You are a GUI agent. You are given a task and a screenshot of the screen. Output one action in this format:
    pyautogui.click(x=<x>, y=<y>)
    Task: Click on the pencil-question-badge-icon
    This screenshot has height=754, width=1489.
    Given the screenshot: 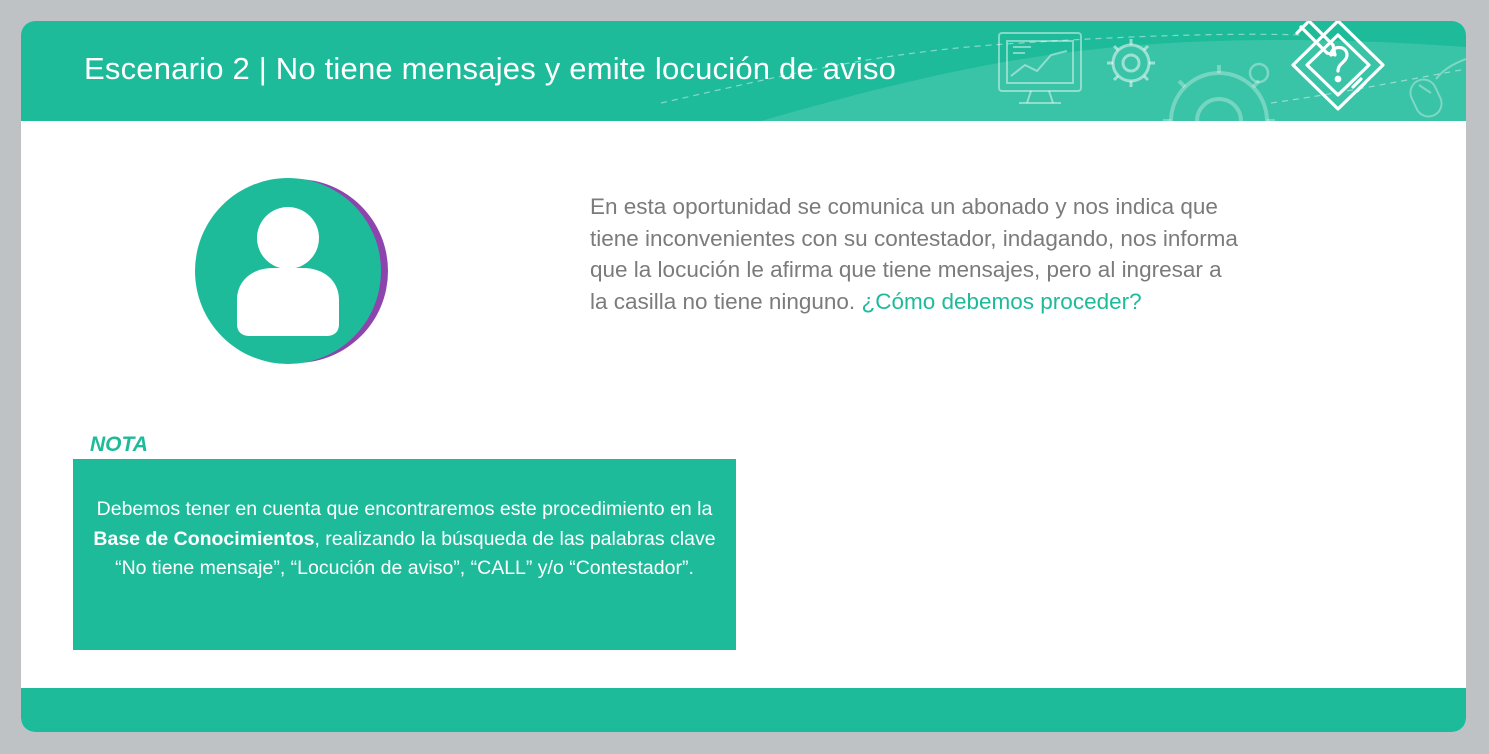 What is the action you would take?
    pyautogui.click(x=1338, y=66)
    